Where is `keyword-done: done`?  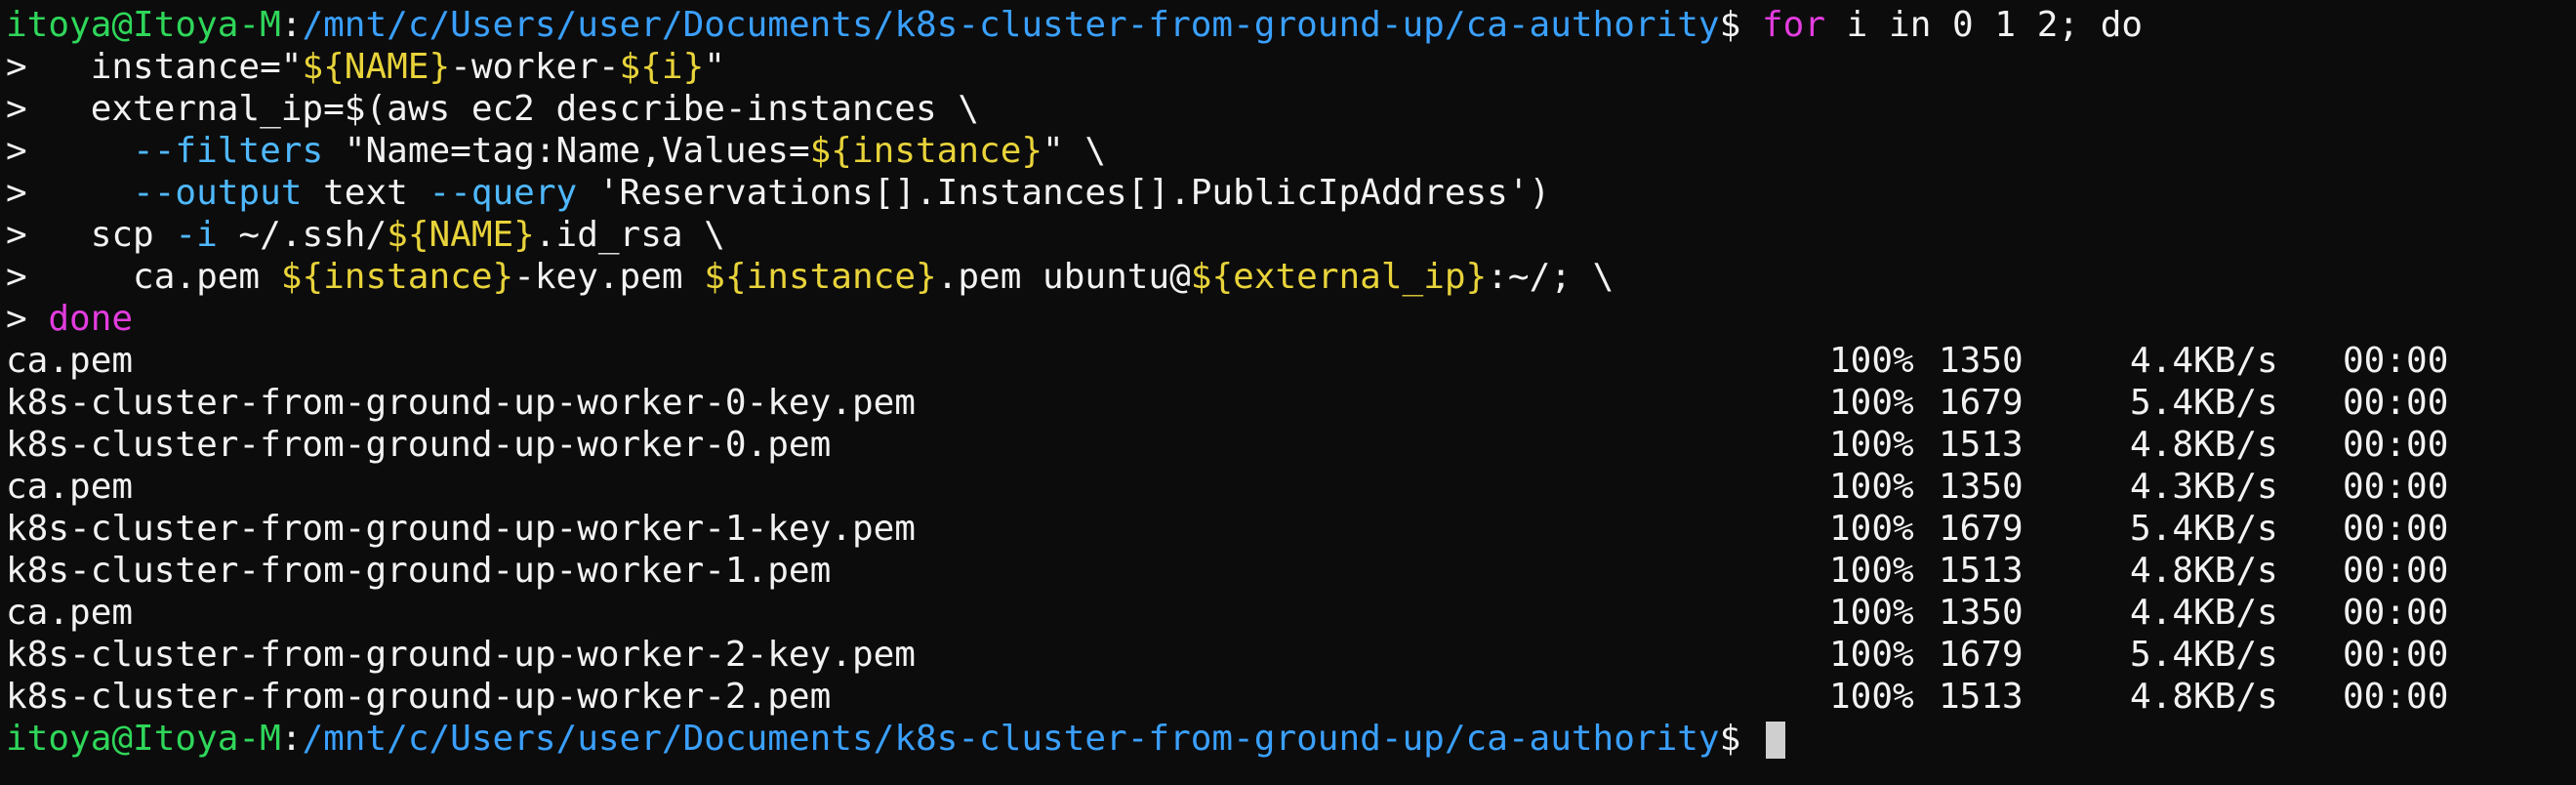 keyword-done: done is located at coordinates (91, 319).